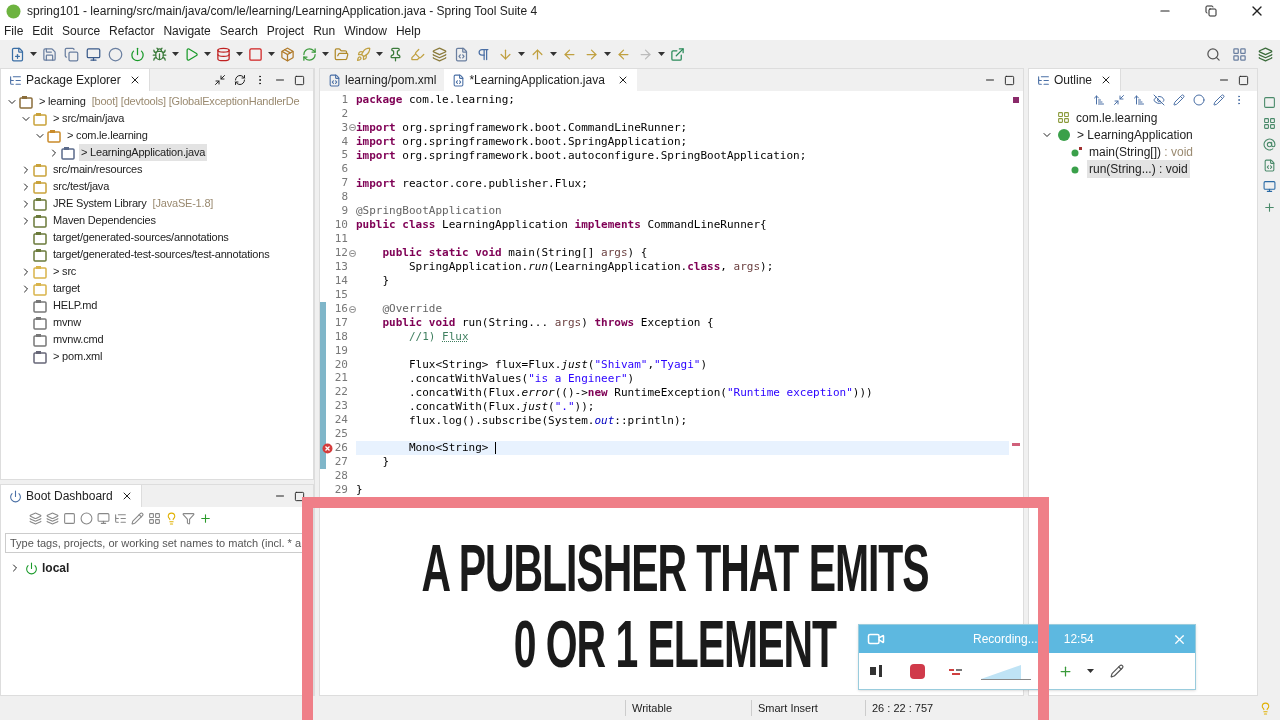  Describe the element at coordinates (75, 80) in the screenshot. I see `view-tab: Package Explorer` at that location.